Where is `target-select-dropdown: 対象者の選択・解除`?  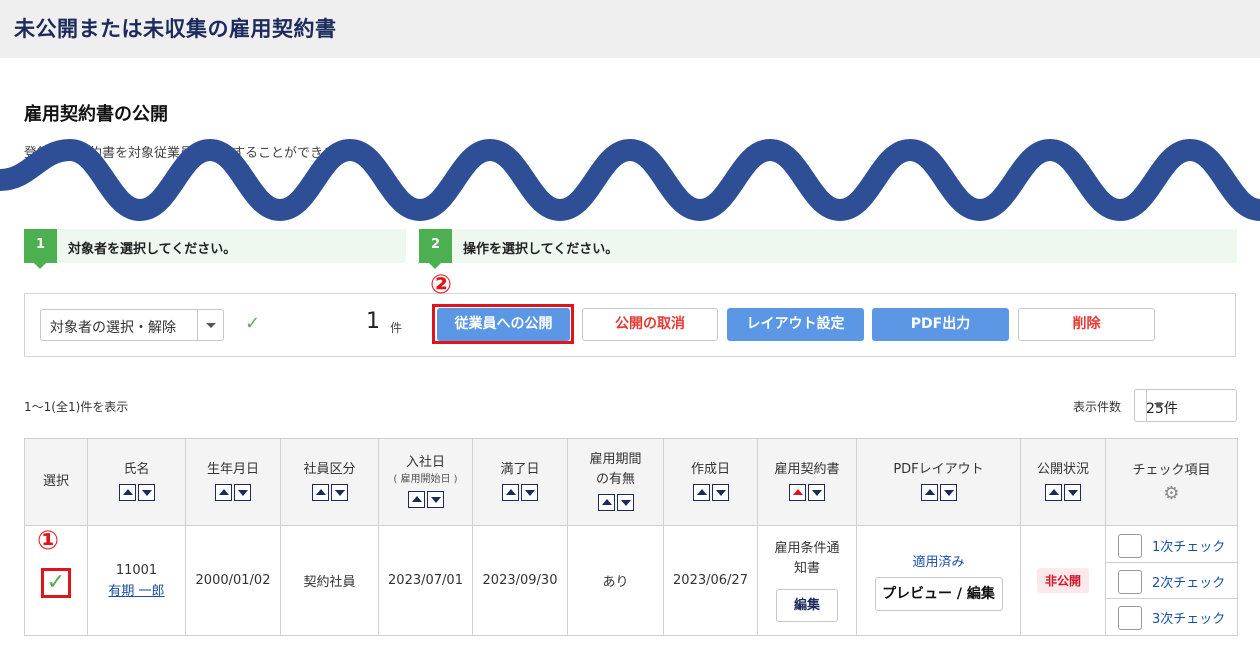
target-select-dropdown: 対象者の選択・解除 is located at coordinates (132, 325).